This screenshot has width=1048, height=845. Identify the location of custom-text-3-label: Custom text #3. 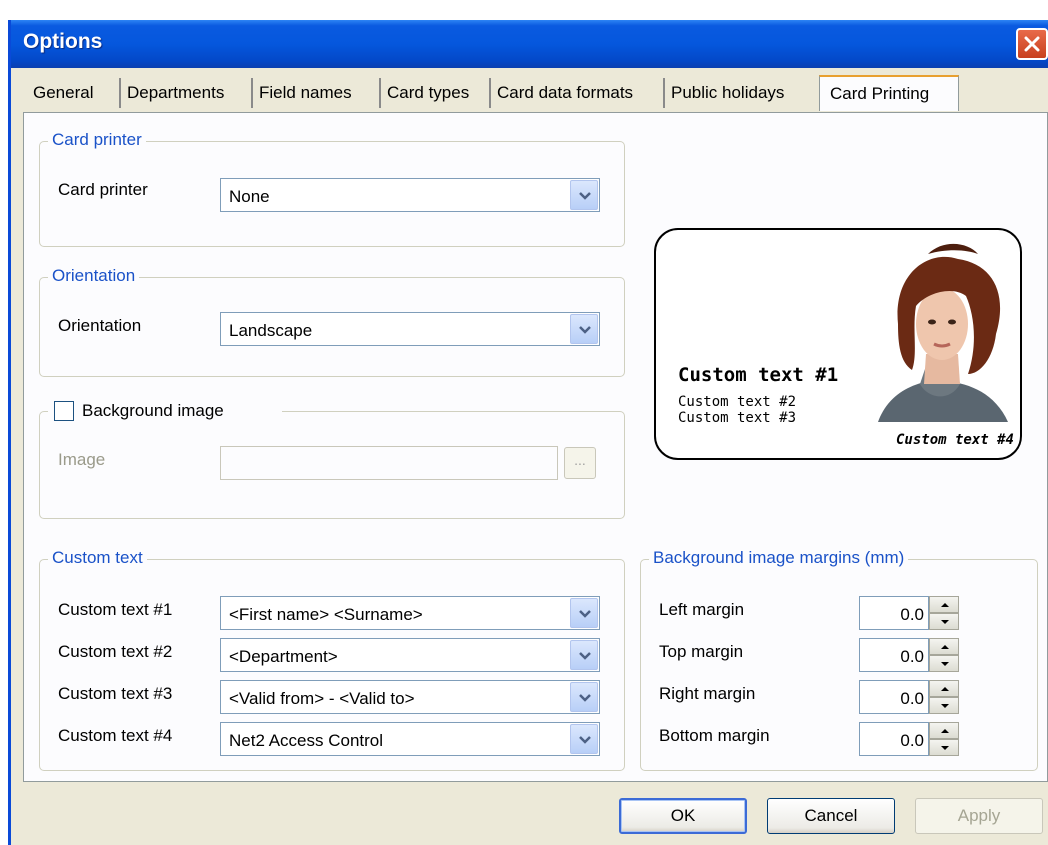
(115, 693).